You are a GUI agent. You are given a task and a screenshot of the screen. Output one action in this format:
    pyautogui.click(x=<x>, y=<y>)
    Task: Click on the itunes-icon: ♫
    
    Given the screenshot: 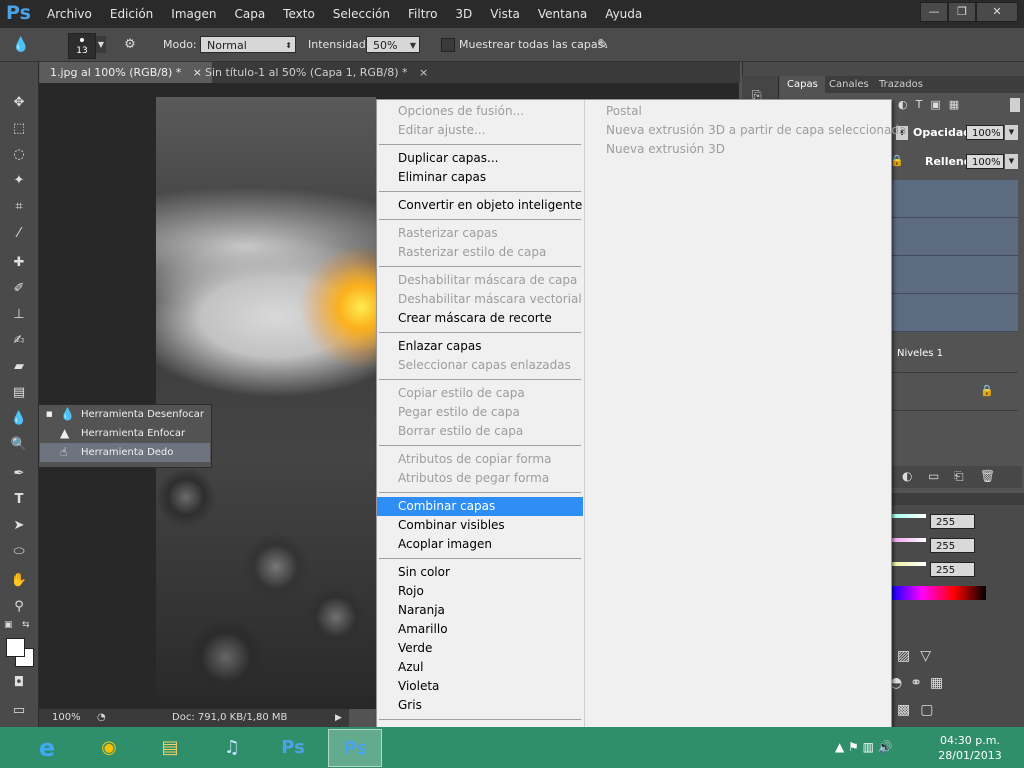 What is the action you would take?
    pyautogui.click(x=232, y=748)
    